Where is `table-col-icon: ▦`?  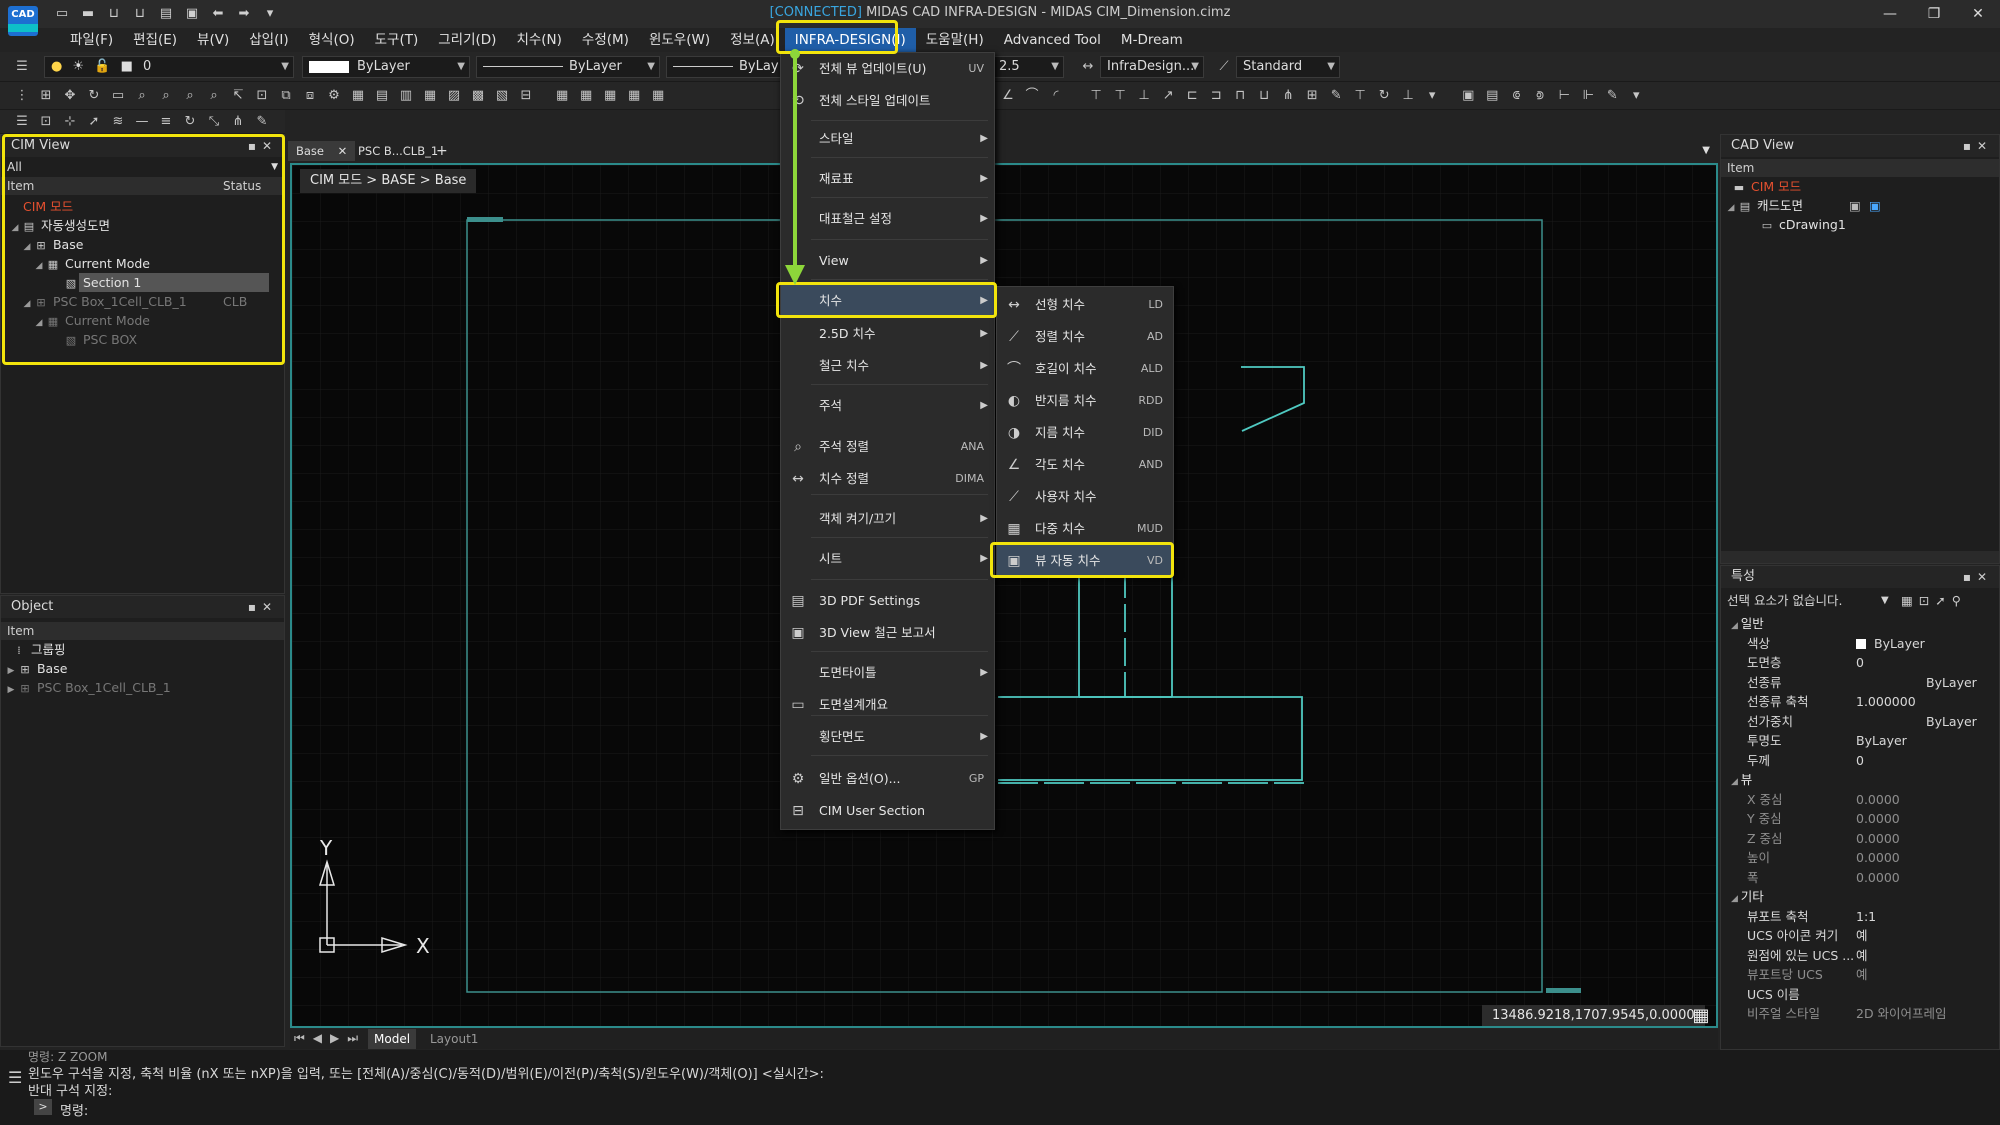
table-col-icon: ▦ is located at coordinates (610, 96).